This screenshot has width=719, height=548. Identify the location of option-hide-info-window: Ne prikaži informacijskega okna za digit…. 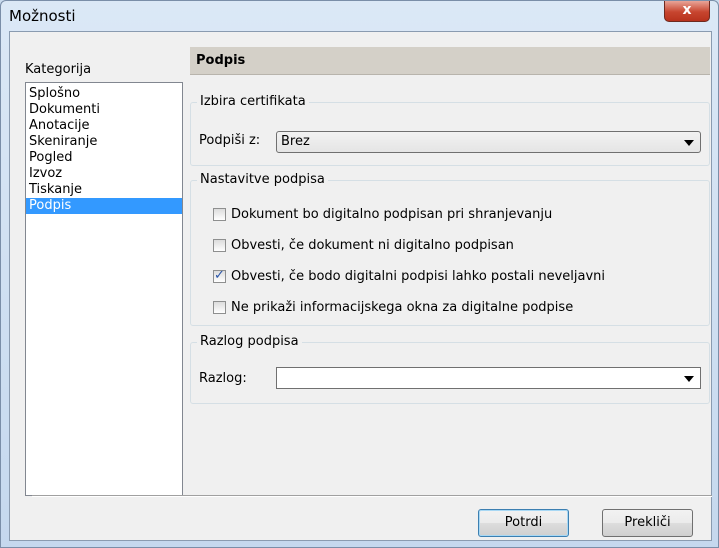
(393, 307).